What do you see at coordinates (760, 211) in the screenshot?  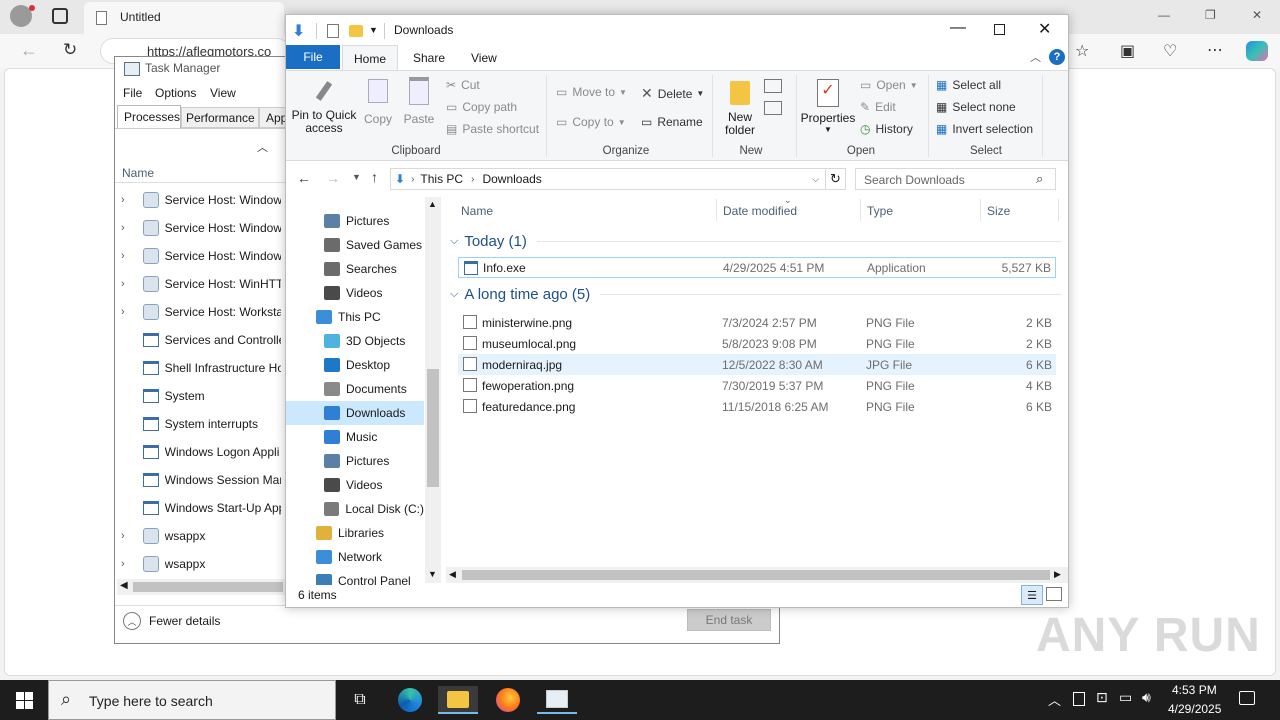 I see `column-date-modified: Date modified` at bounding box center [760, 211].